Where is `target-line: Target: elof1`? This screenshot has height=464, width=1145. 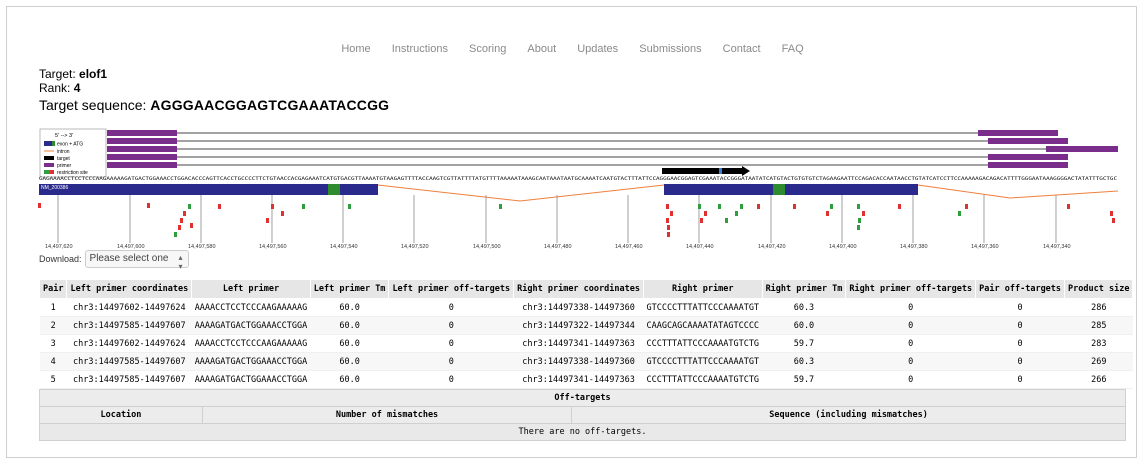 target-line: Target: elof1 is located at coordinates (73, 74).